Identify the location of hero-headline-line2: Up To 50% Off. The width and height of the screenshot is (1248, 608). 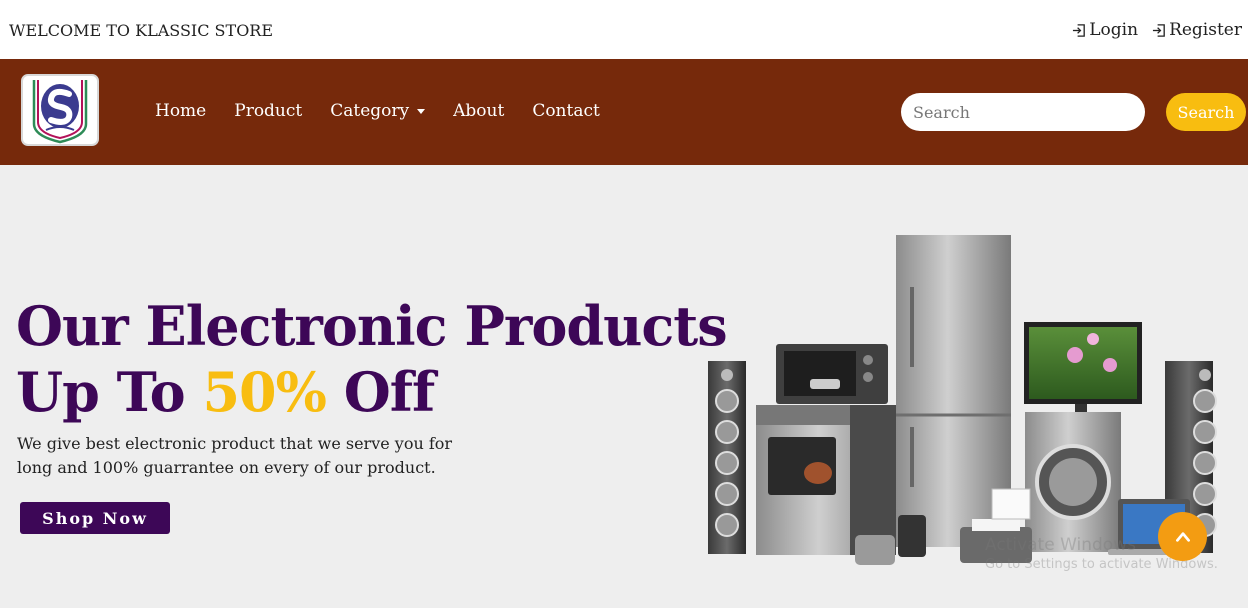
(371, 392).